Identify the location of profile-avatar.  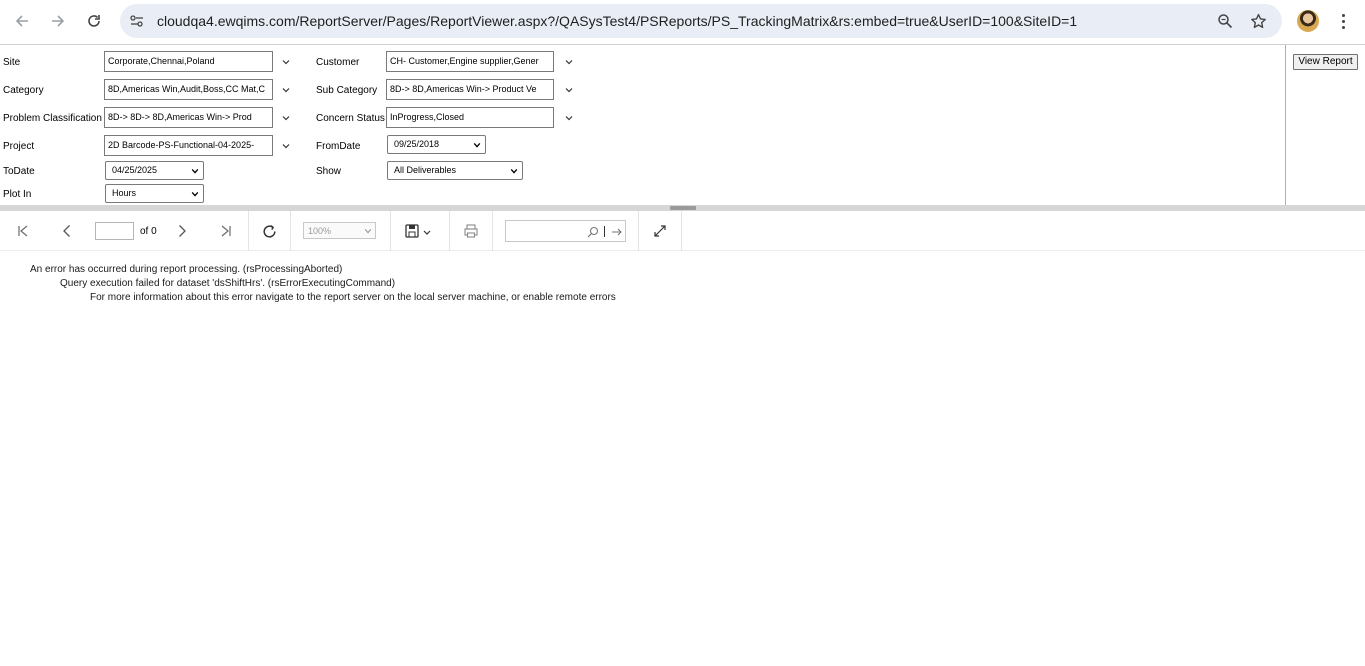
(1308, 21).